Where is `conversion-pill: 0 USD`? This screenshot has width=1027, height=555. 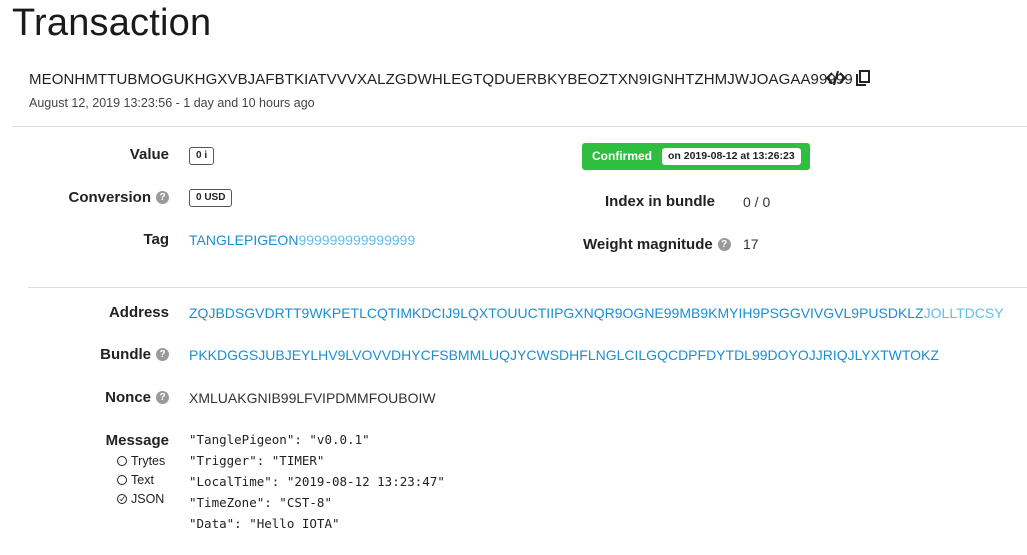
conversion-pill: 0 USD is located at coordinates (211, 198).